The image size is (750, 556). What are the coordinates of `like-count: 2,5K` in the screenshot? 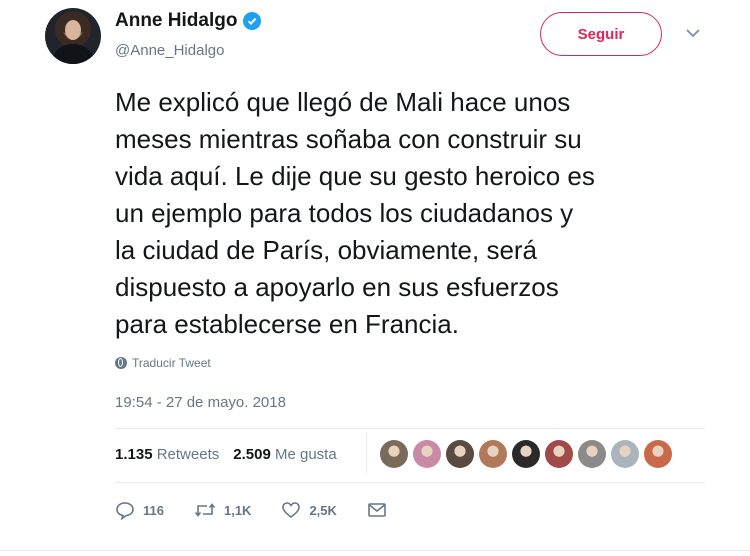 It's located at (323, 510).